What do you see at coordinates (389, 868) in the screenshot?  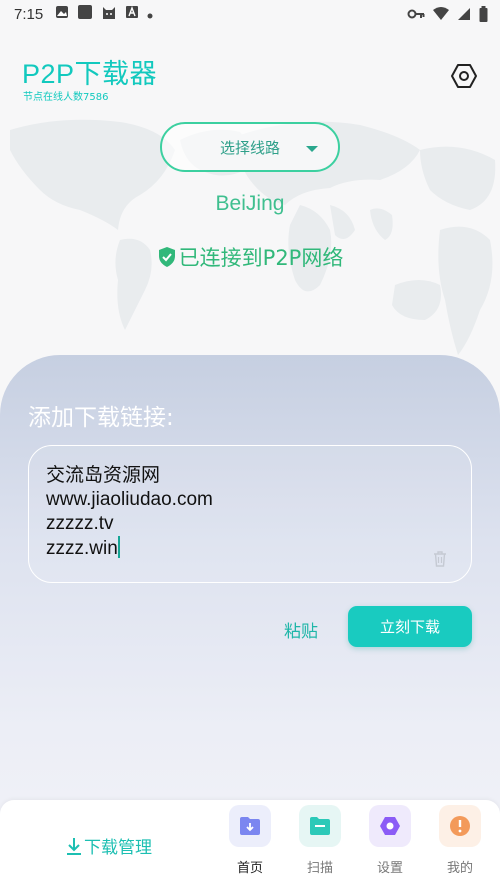 I see `nav-settings-label: 设置` at bounding box center [389, 868].